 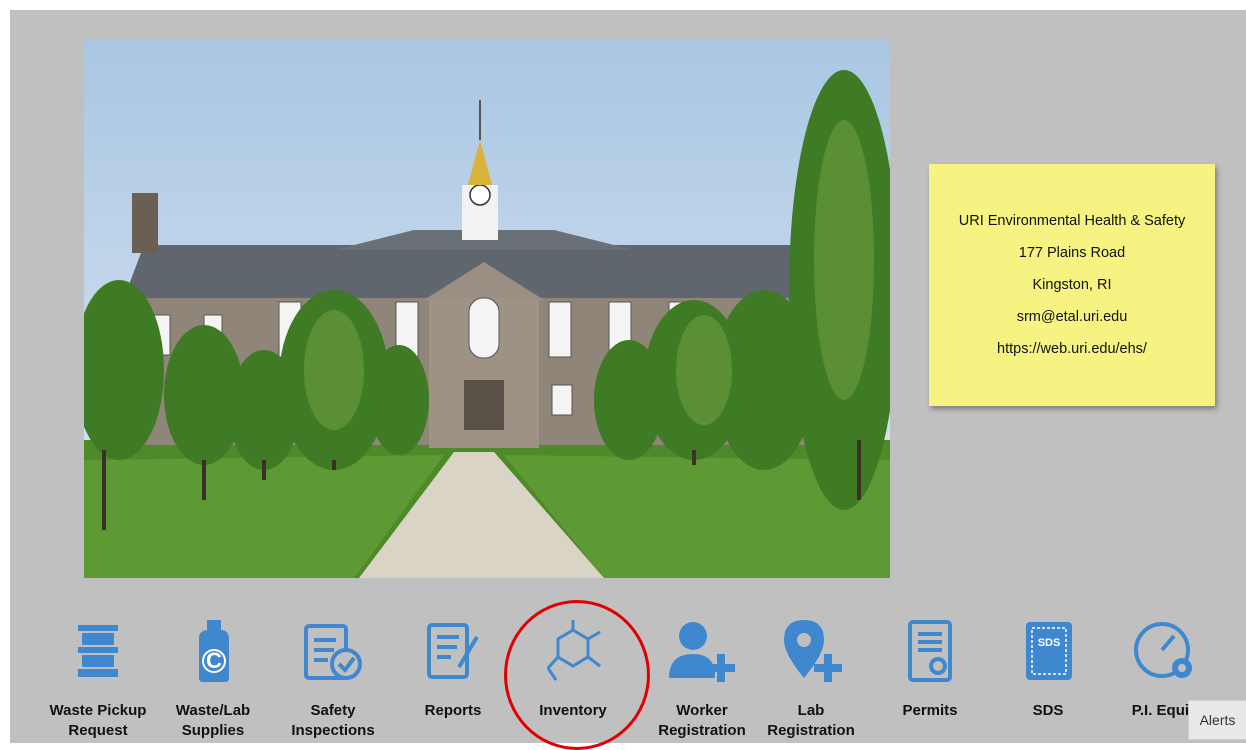 What do you see at coordinates (98, 651) in the screenshot?
I see `waste-drum-icon` at bounding box center [98, 651].